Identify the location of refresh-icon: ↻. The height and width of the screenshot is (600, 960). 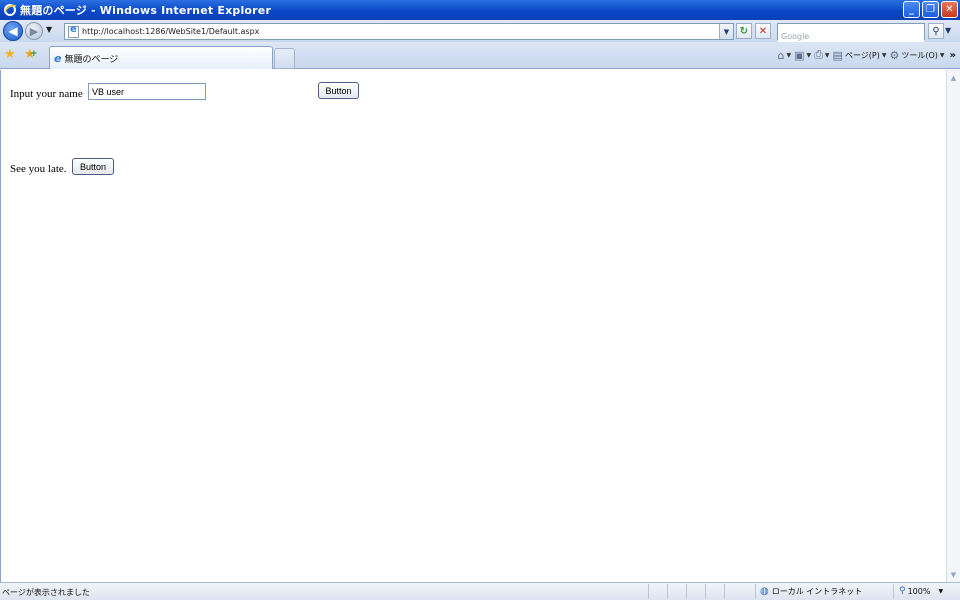
(744, 31).